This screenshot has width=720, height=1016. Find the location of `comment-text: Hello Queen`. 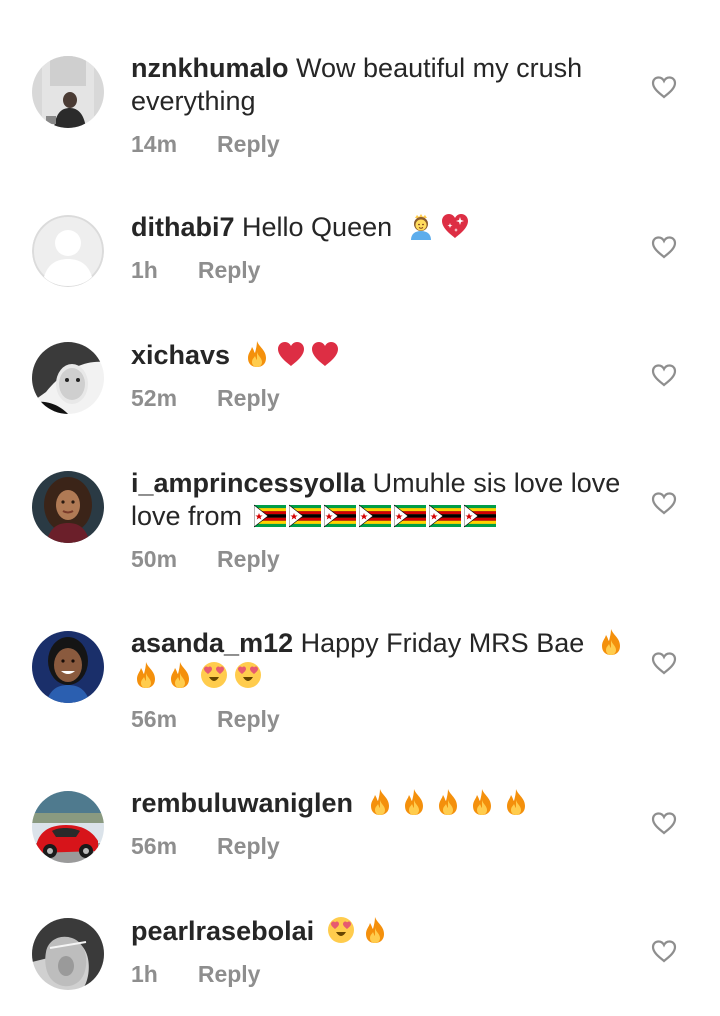

comment-text: Hello Queen is located at coordinates (317, 227).